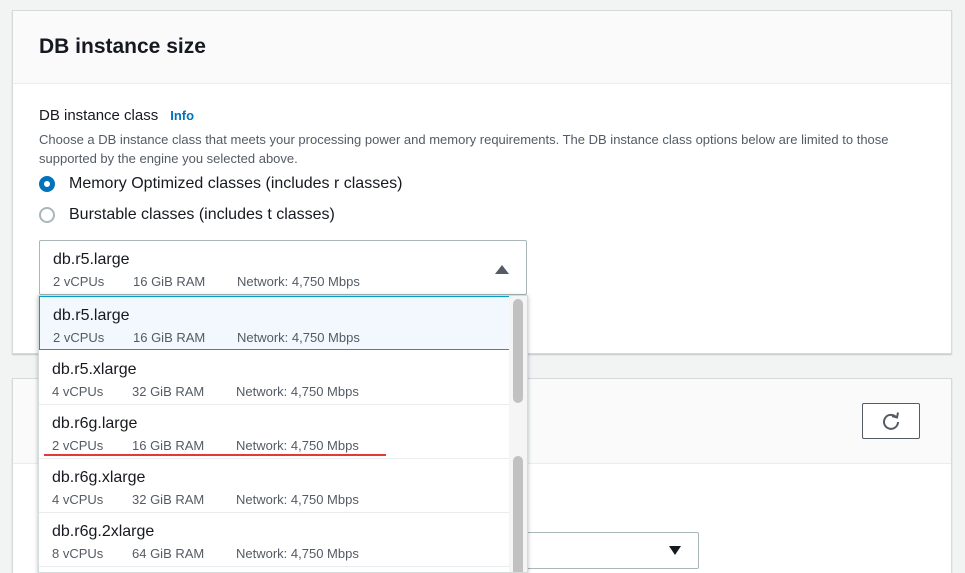 The width and height of the screenshot is (965, 573). What do you see at coordinates (502, 269) in the screenshot?
I see `caret-up-icon` at bounding box center [502, 269].